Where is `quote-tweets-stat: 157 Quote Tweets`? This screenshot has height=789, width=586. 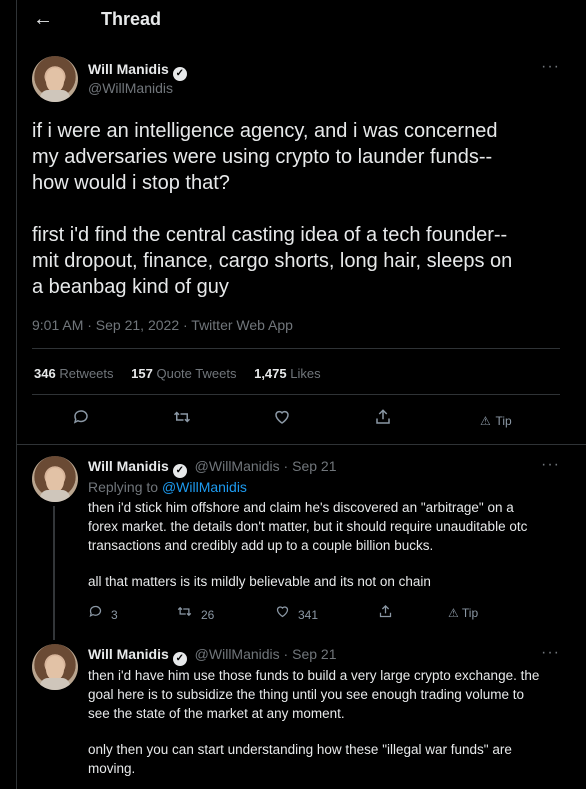
quote-tweets-stat: 157 Quote Tweets is located at coordinates (183, 373).